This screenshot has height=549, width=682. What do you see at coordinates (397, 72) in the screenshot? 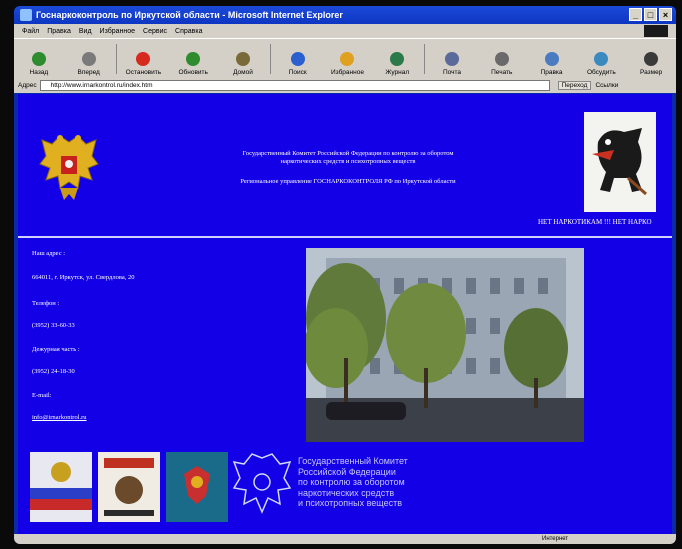
I see `toolbar-button-label: Журнал` at bounding box center [397, 72].